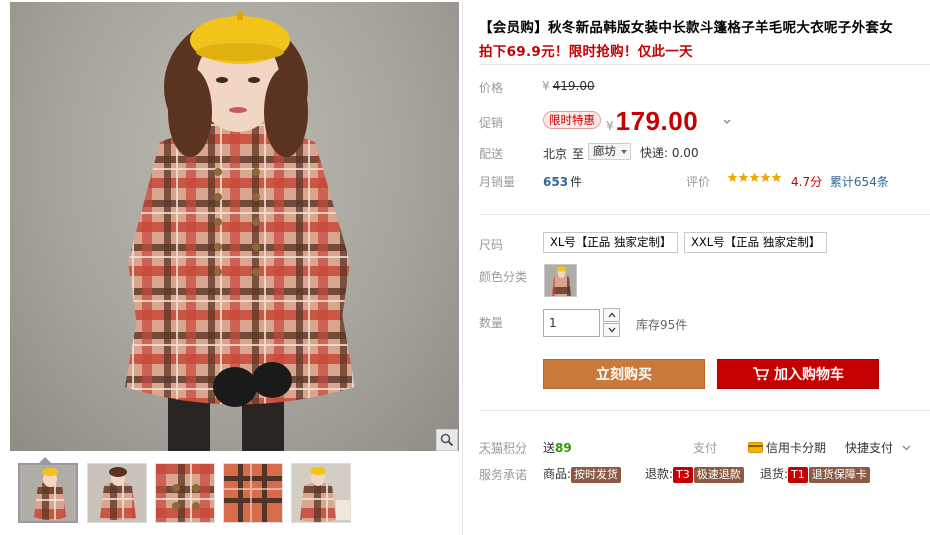 The height and width of the screenshot is (535, 930). I want to click on size-label: 尺码, so click(491, 245).